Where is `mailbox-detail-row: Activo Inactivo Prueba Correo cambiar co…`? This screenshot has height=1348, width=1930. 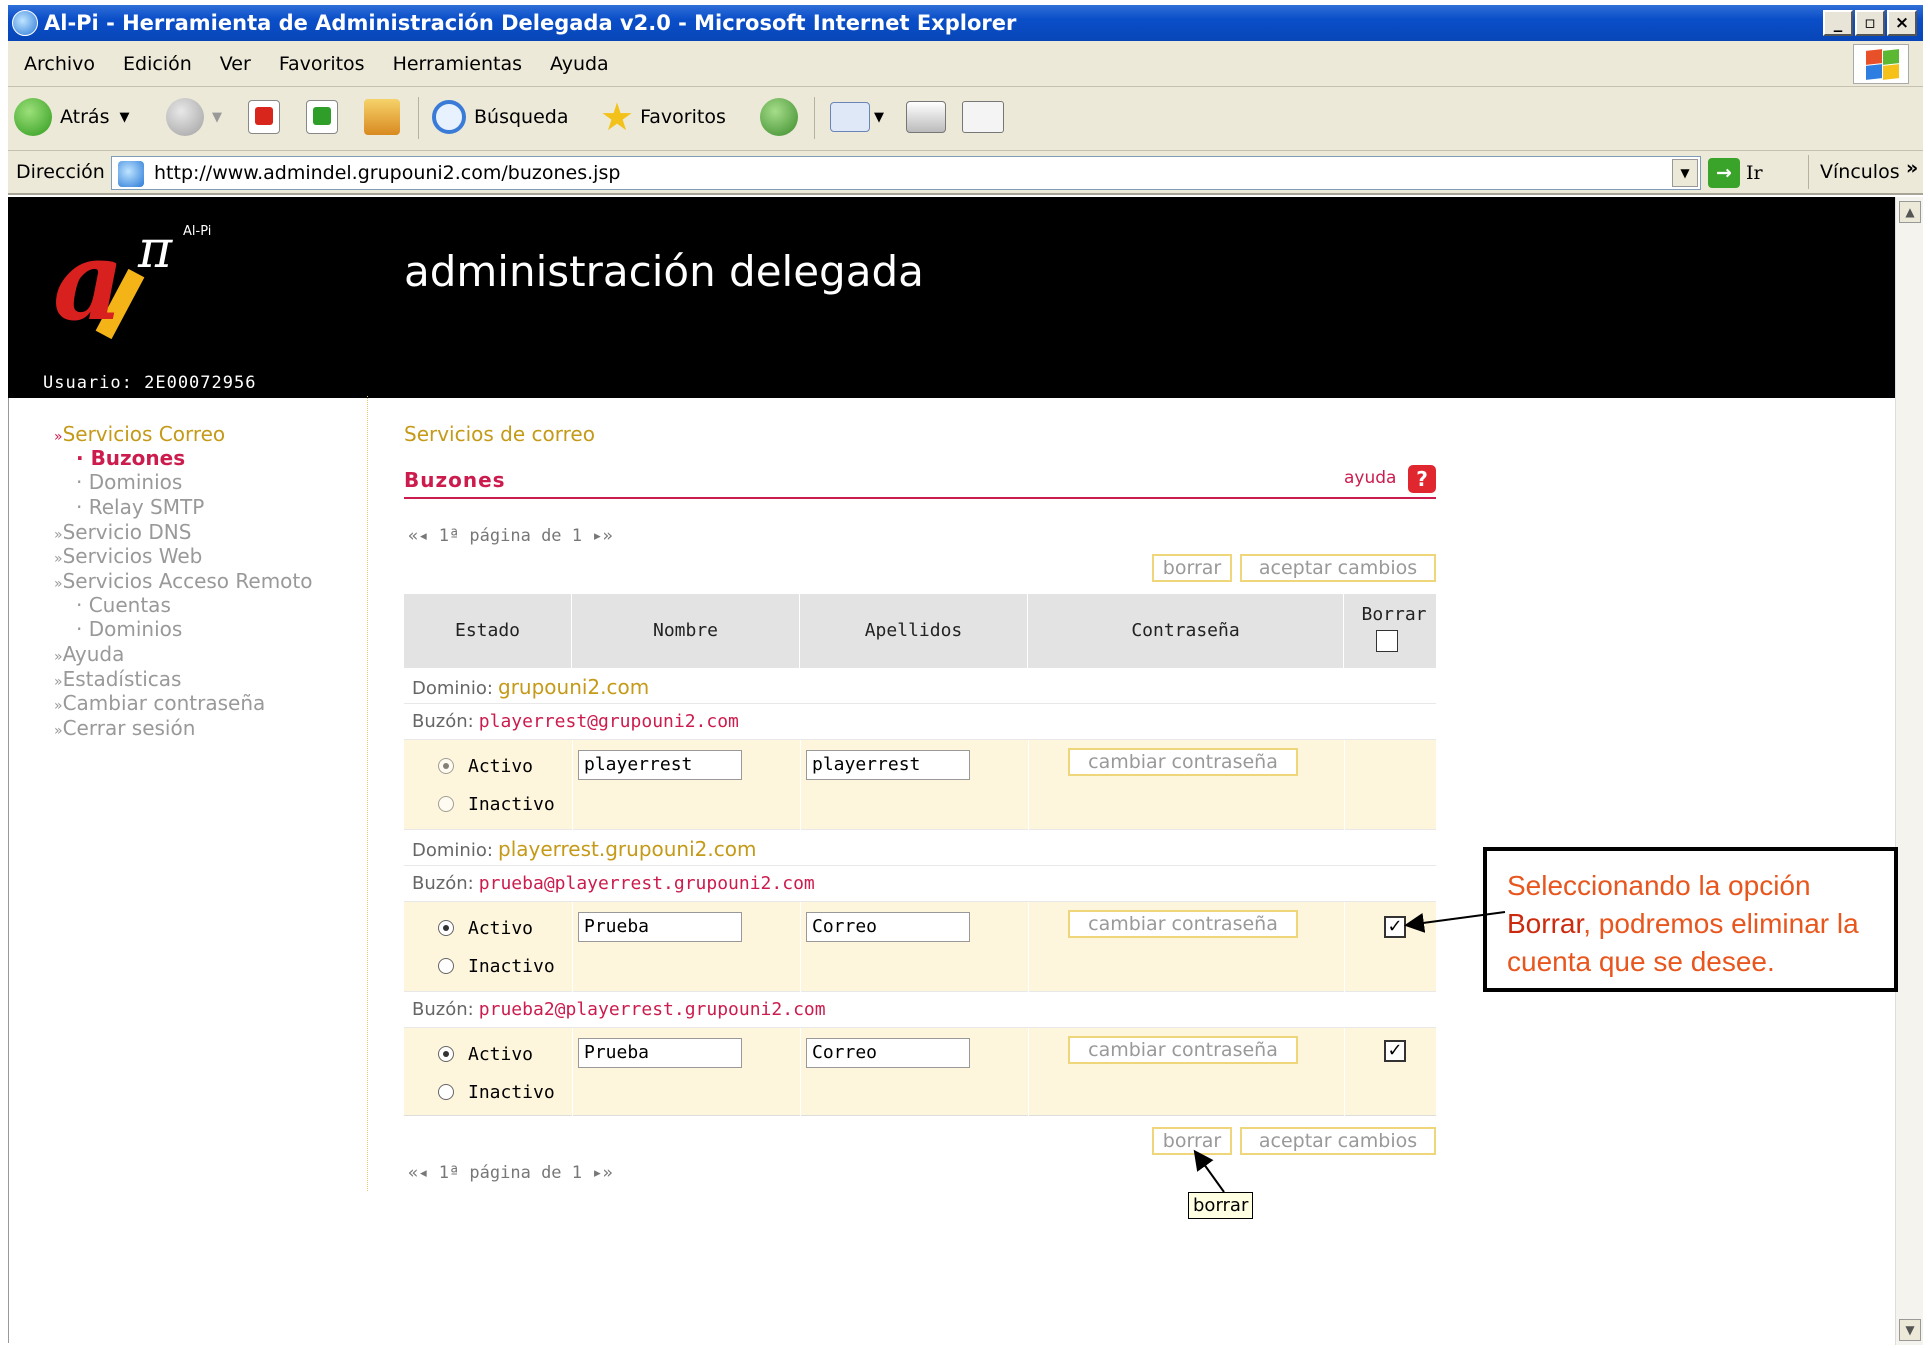
mailbox-detail-row: Activo Inactivo Prueba Correo cambiar co… is located at coordinates (920, 1072).